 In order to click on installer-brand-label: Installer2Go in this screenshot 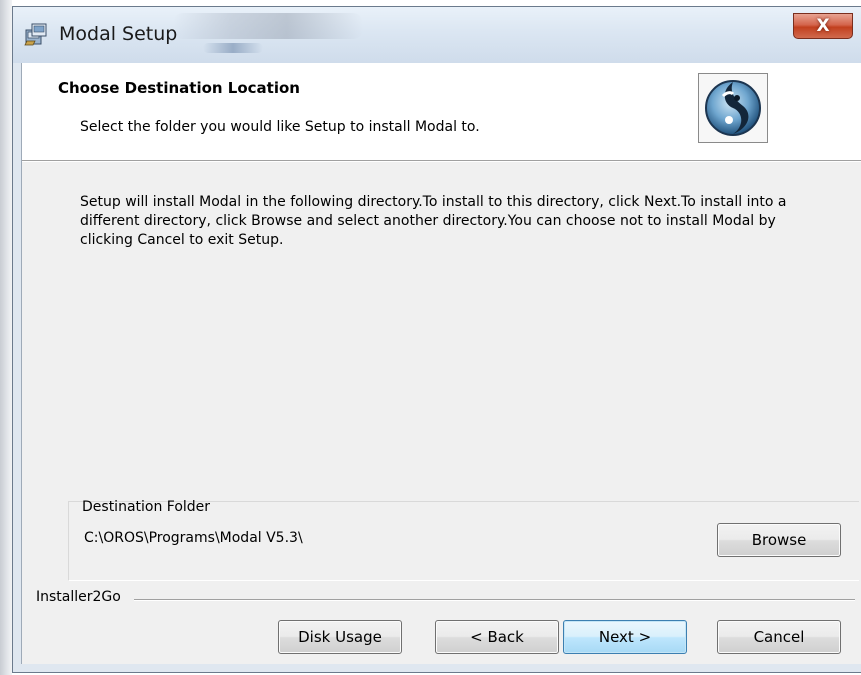, I will do `click(78, 597)`.